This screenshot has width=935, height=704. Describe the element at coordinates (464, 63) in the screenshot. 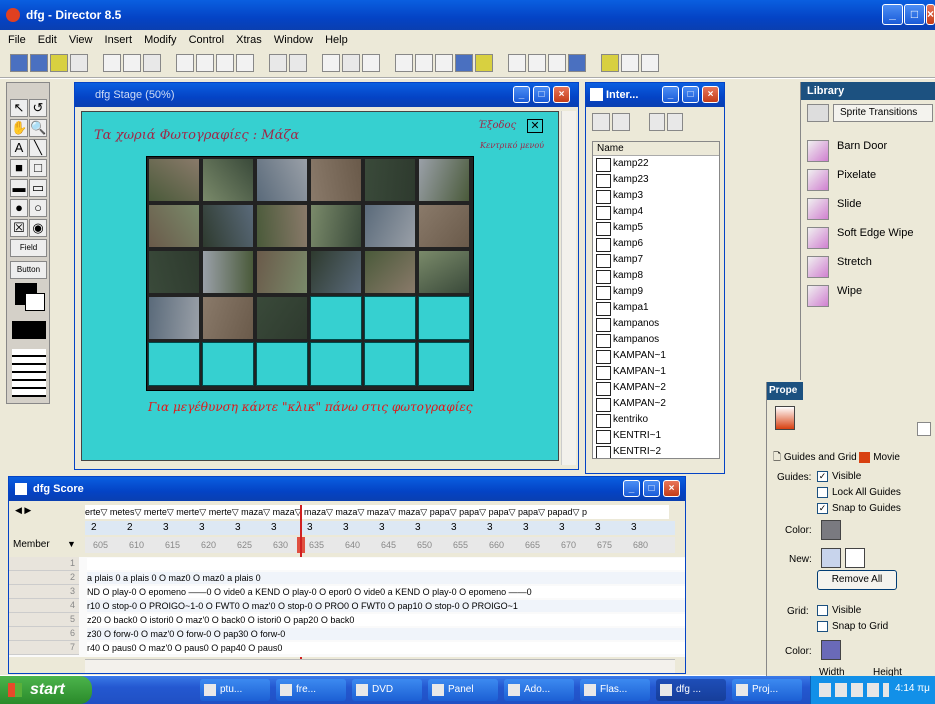

I see `property-inspector-icon` at that location.